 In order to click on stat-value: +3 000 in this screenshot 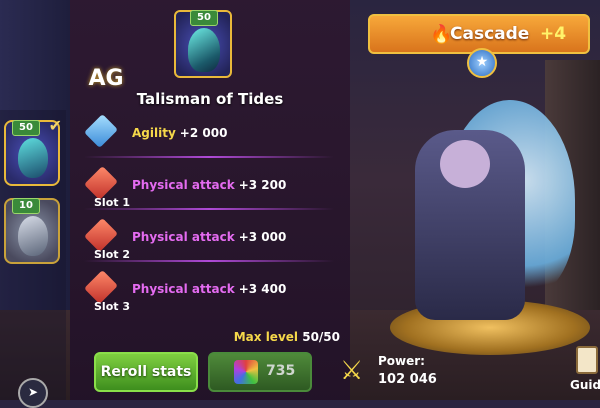, I will do `click(262, 237)`.